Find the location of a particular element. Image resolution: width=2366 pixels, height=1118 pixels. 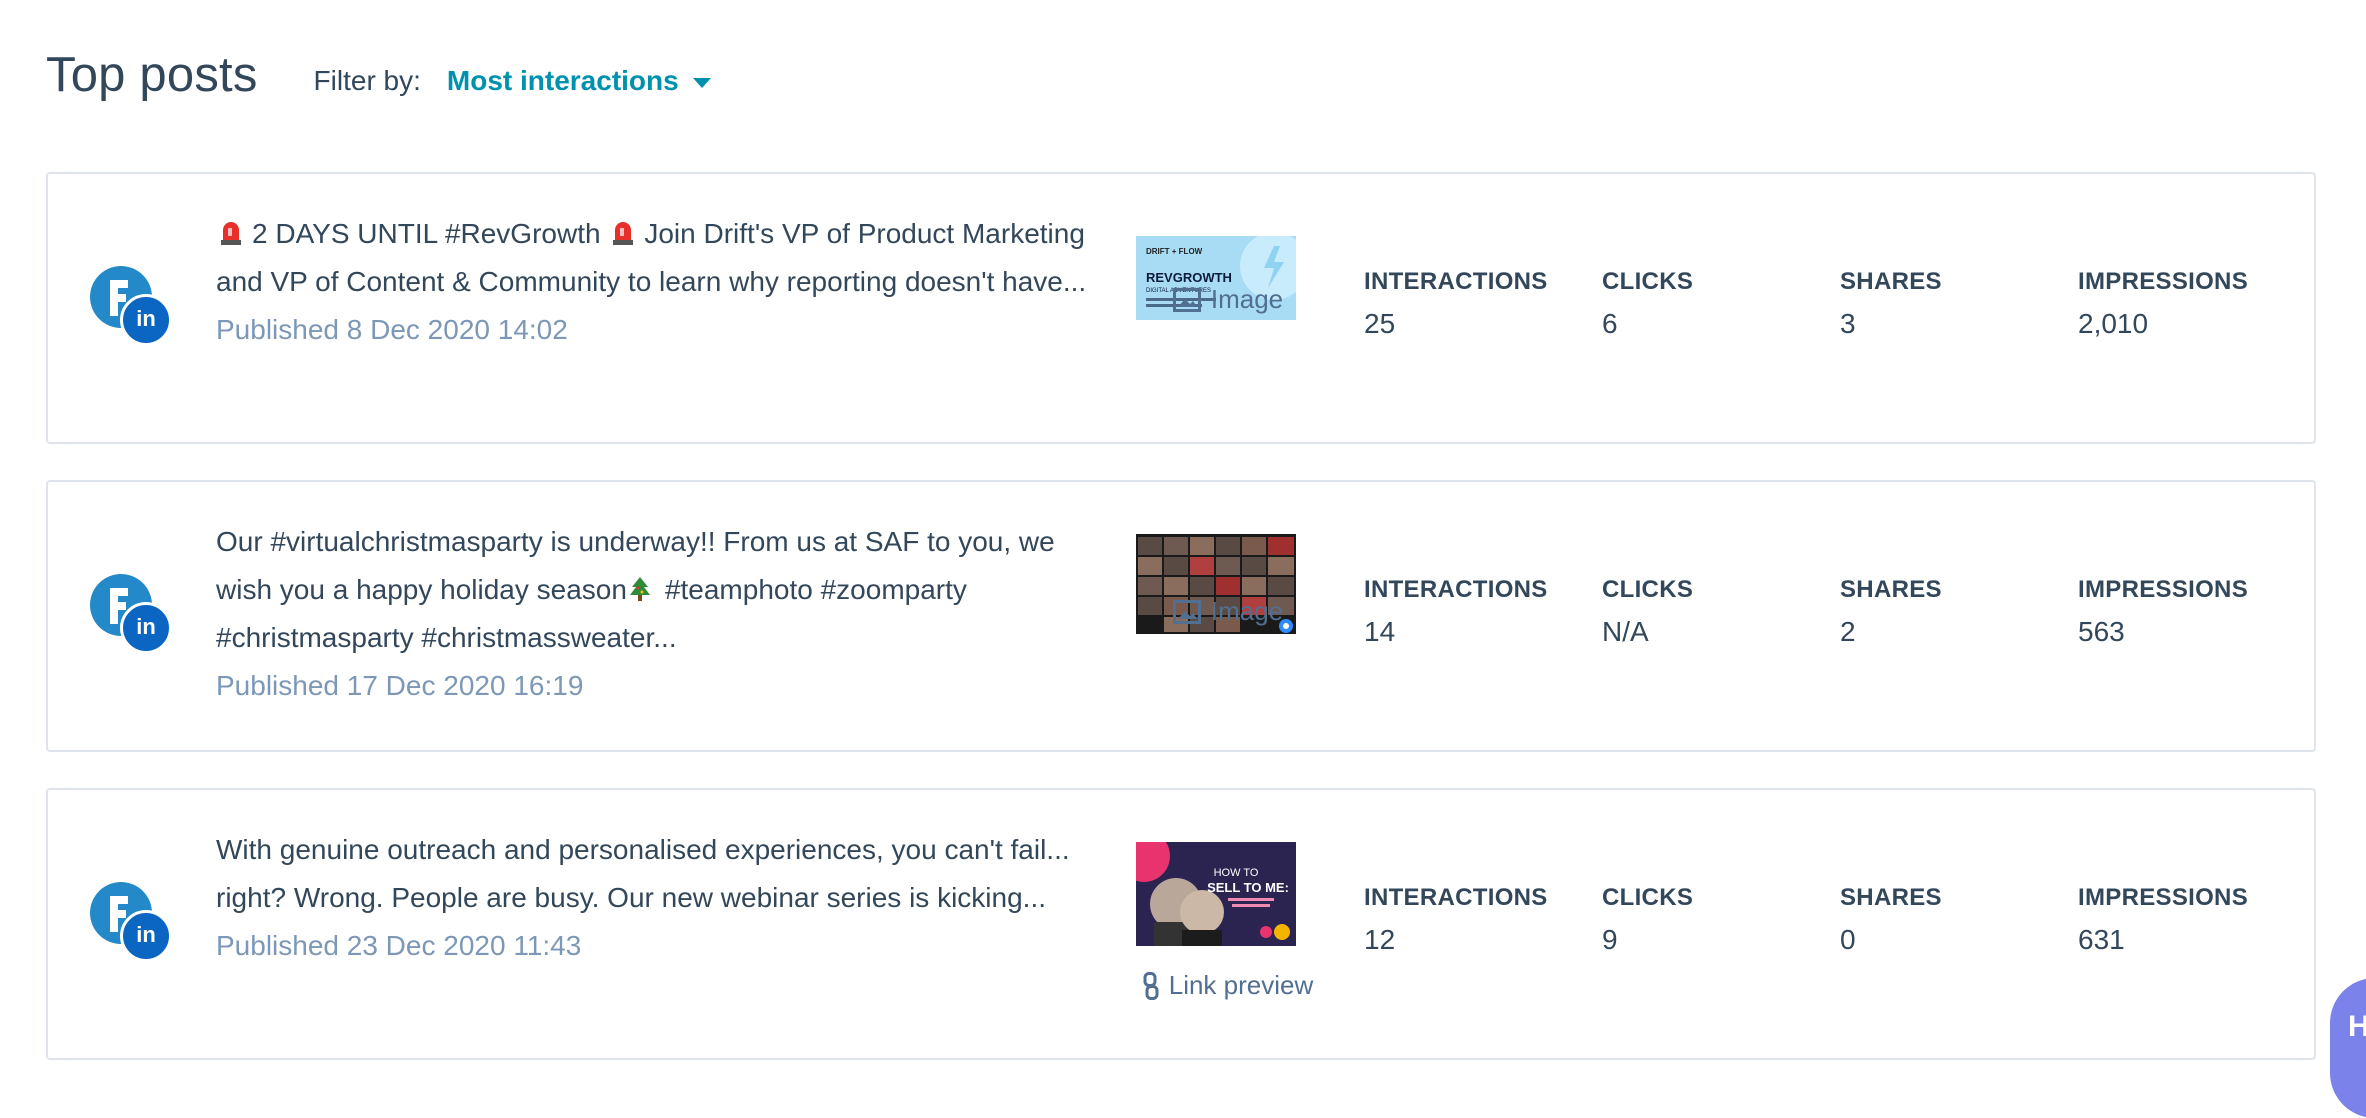

caret-down-icon is located at coordinates (701, 83).